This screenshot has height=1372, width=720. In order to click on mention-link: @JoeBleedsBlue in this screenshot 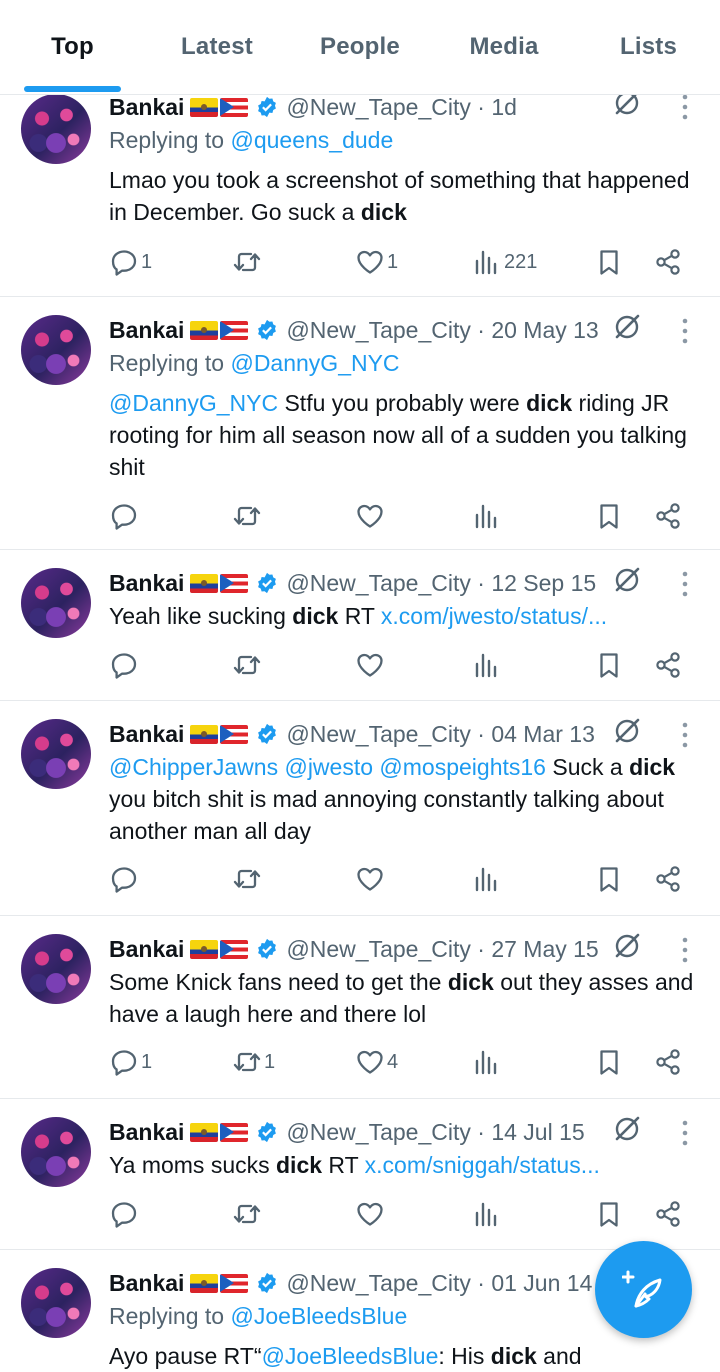, I will do `click(350, 1356)`.